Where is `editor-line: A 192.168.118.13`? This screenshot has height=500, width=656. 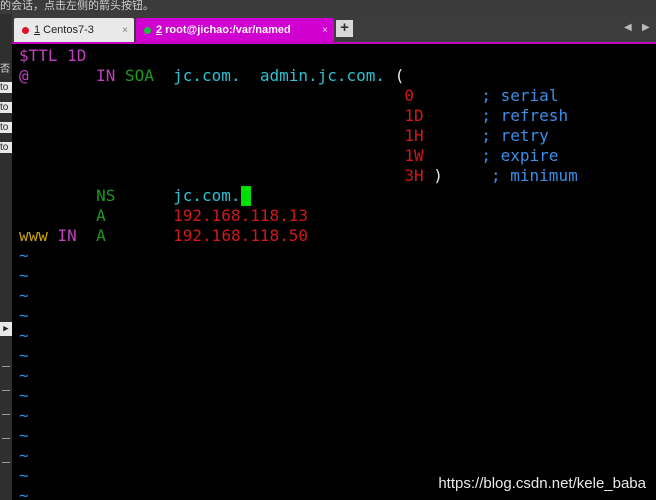 editor-line: A 192.168.118.13 is located at coordinates (163, 216).